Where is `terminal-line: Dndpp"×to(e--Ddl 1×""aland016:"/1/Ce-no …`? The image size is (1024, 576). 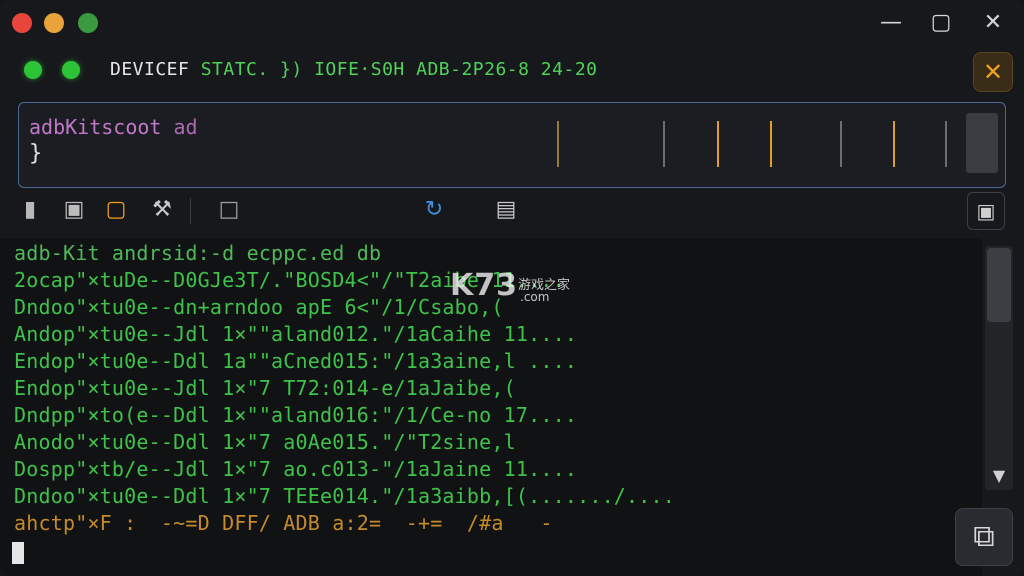
terminal-line: Dndpp"×to(e--Ddl 1×""aland016:"/1/Ce-no … is located at coordinates (296, 415).